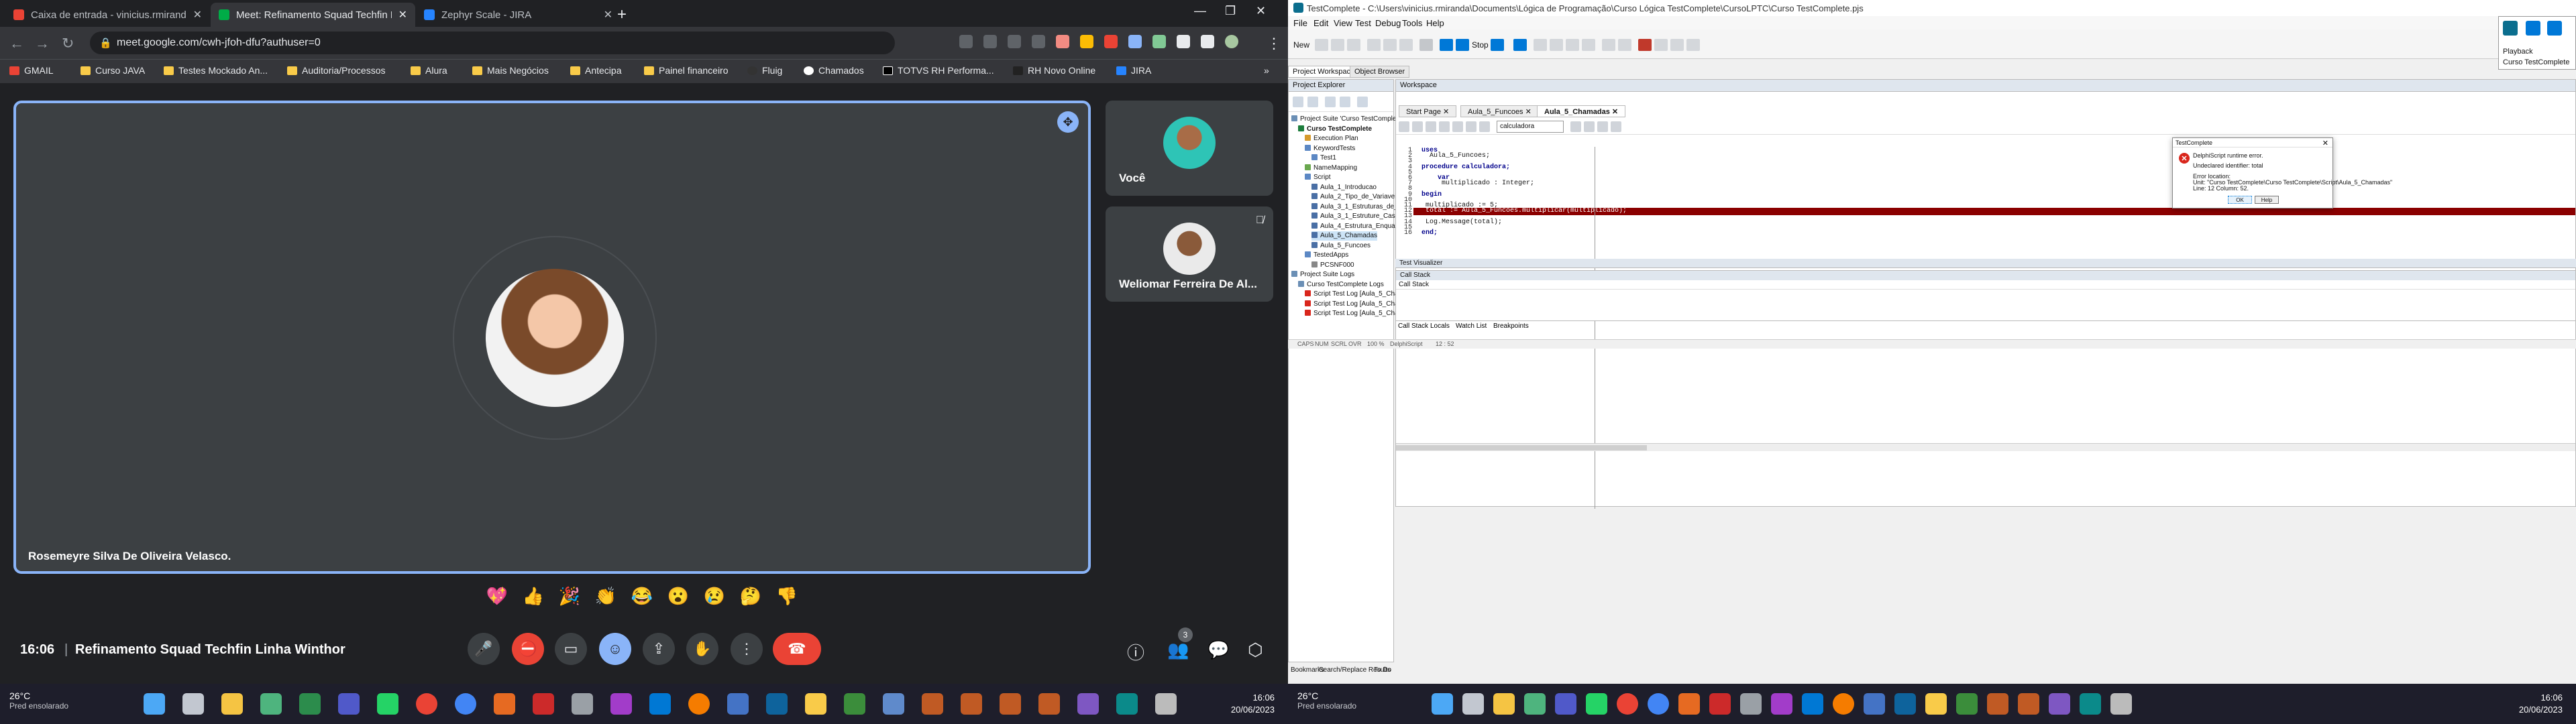 The image size is (2576, 724). Describe the element at coordinates (1274, 43) in the screenshot. I see `menu-dots-icon: ⋮` at that location.